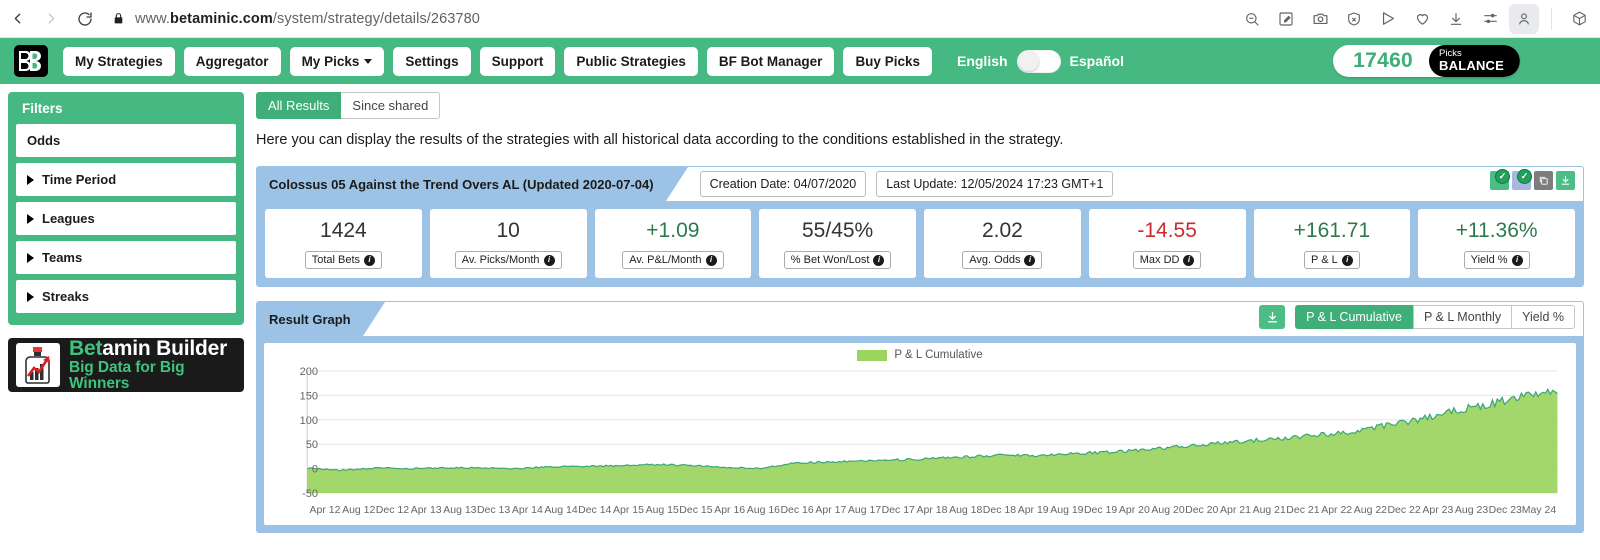  Describe the element at coordinates (232, 61) in the screenshot. I see `nav-item-aggregator: Aggregator` at that location.